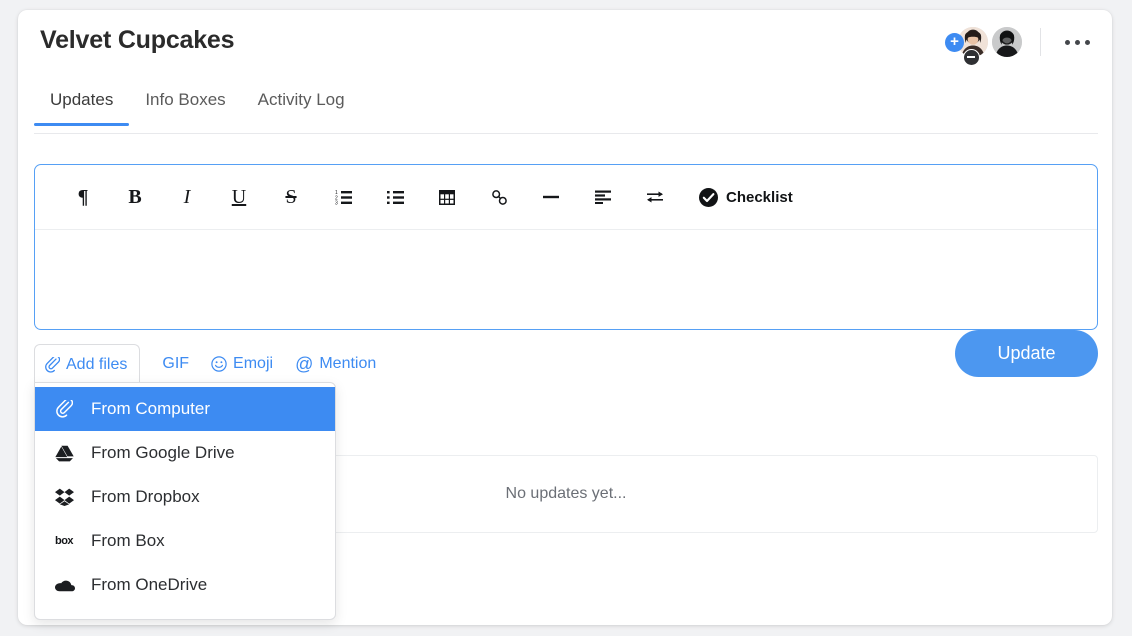 The height and width of the screenshot is (636, 1132). I want to click on dropdown-item-from-onedrive: From OneDrive, so click(185, 585).